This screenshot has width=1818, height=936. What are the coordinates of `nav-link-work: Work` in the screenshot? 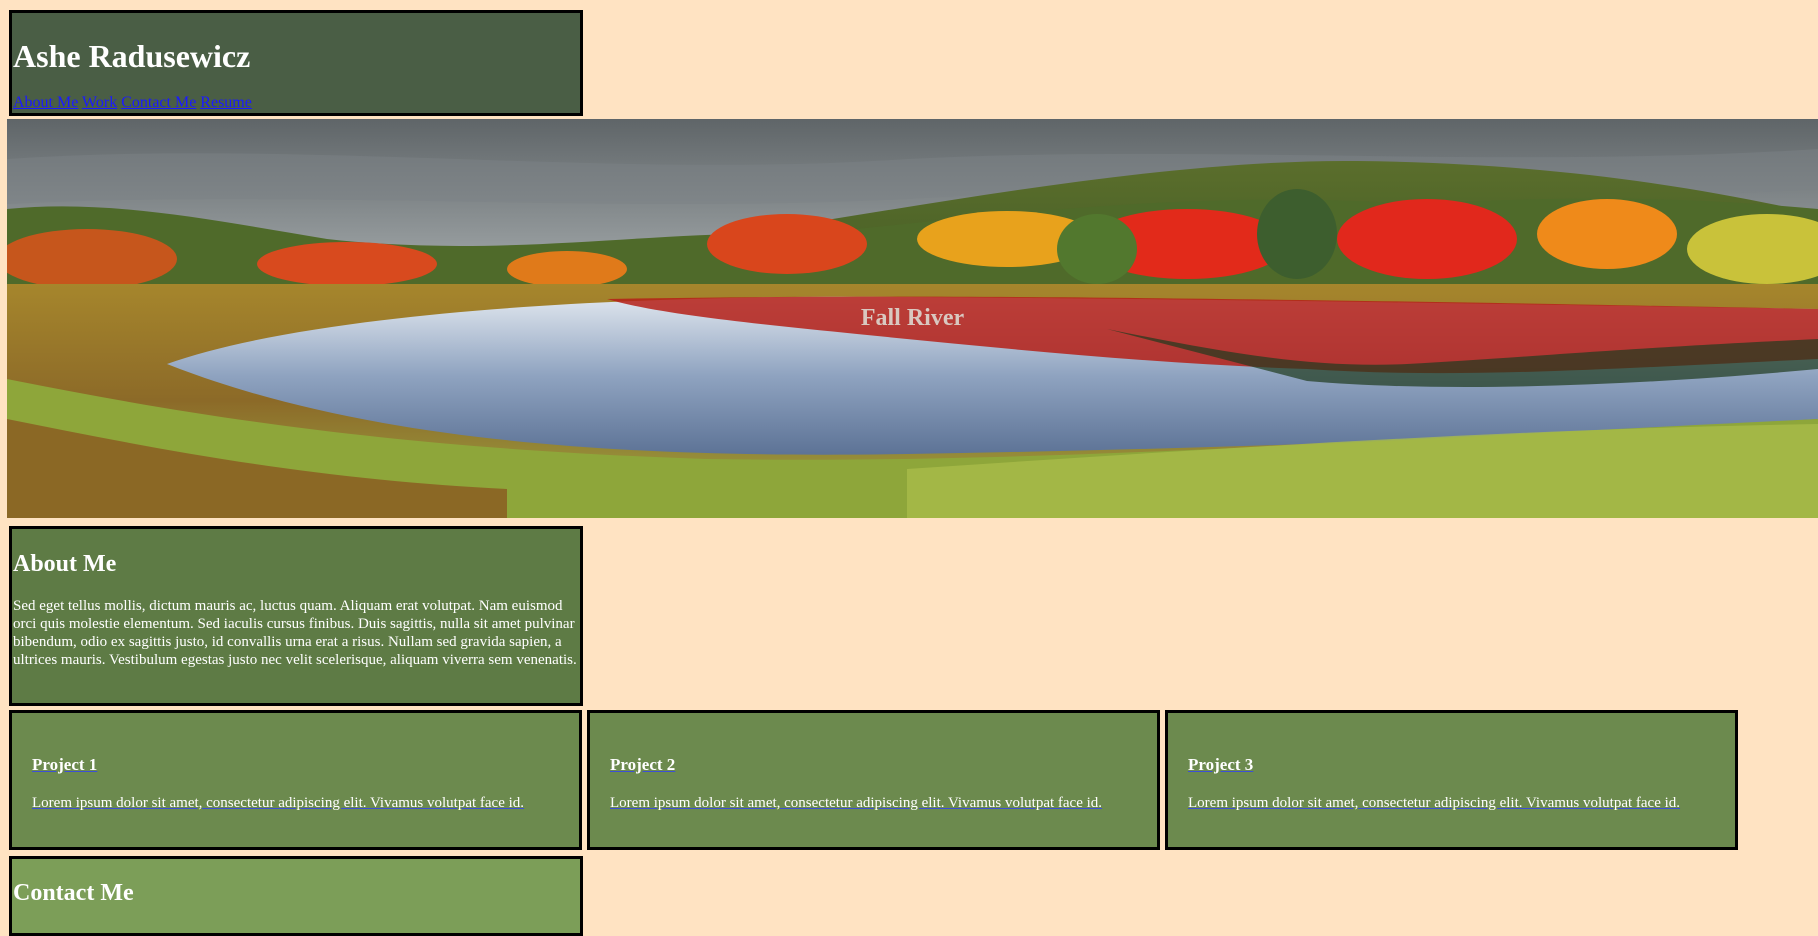 It's located at (99, 102).